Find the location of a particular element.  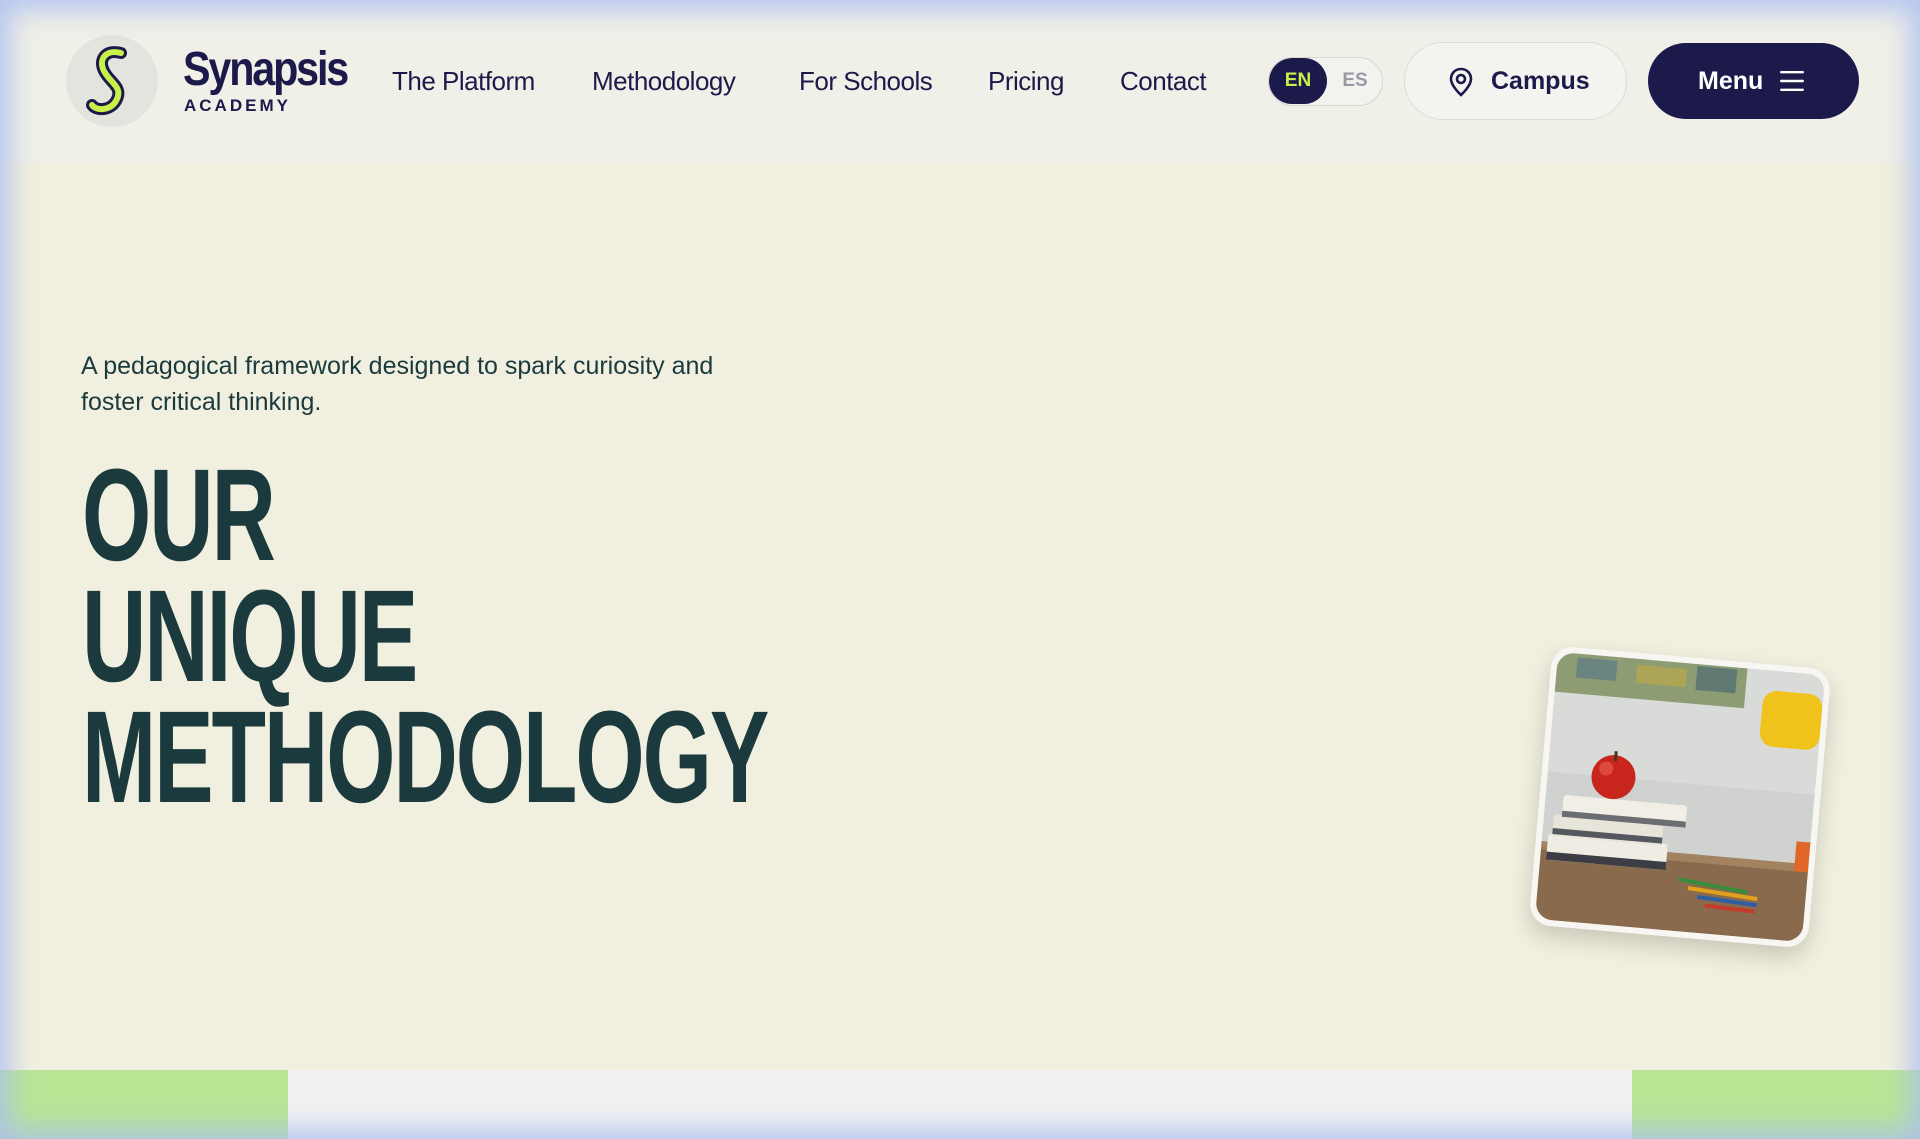

logo is located at coordinates (112, 81).